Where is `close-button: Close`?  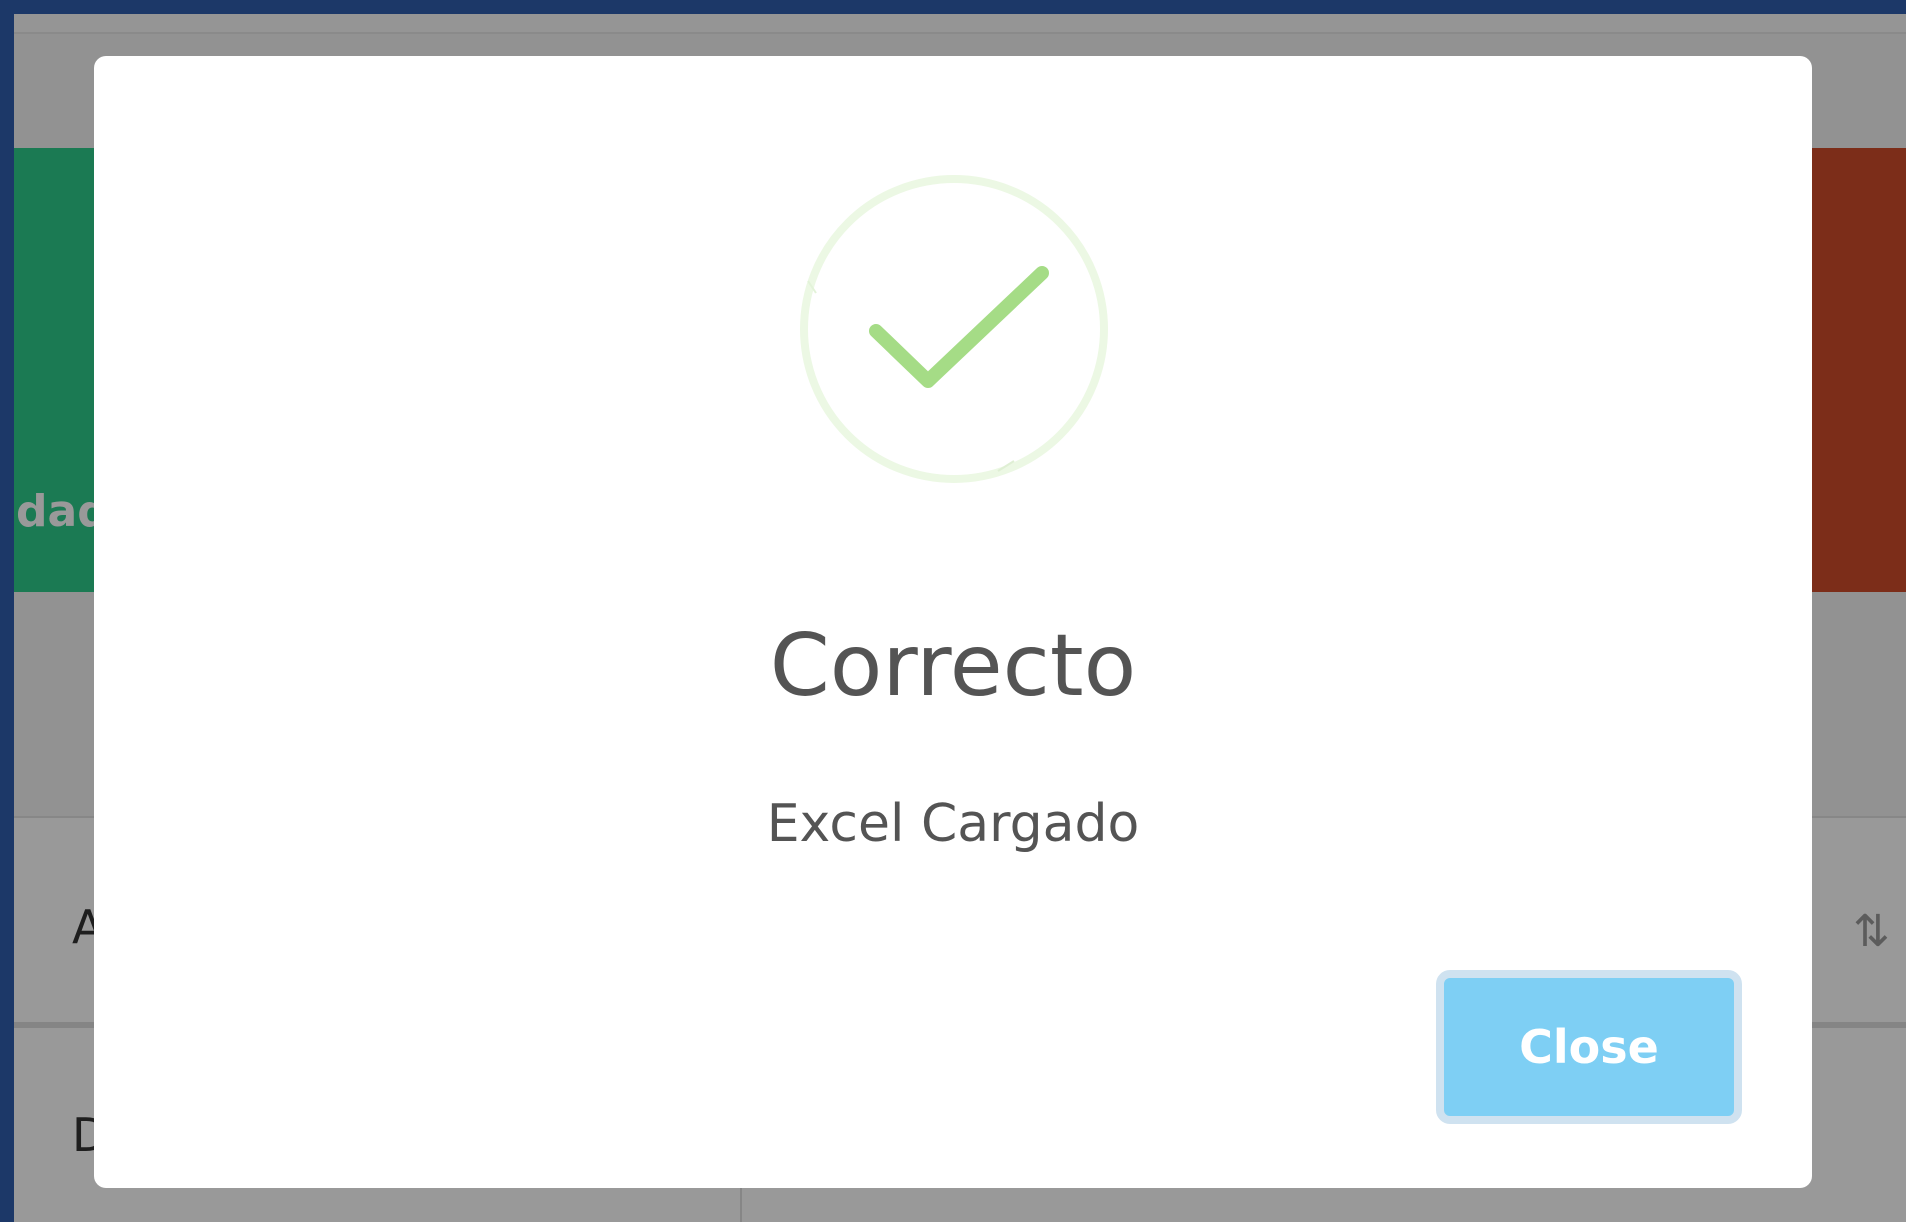 close-button: Close is located at coordinates (1589, 1047).